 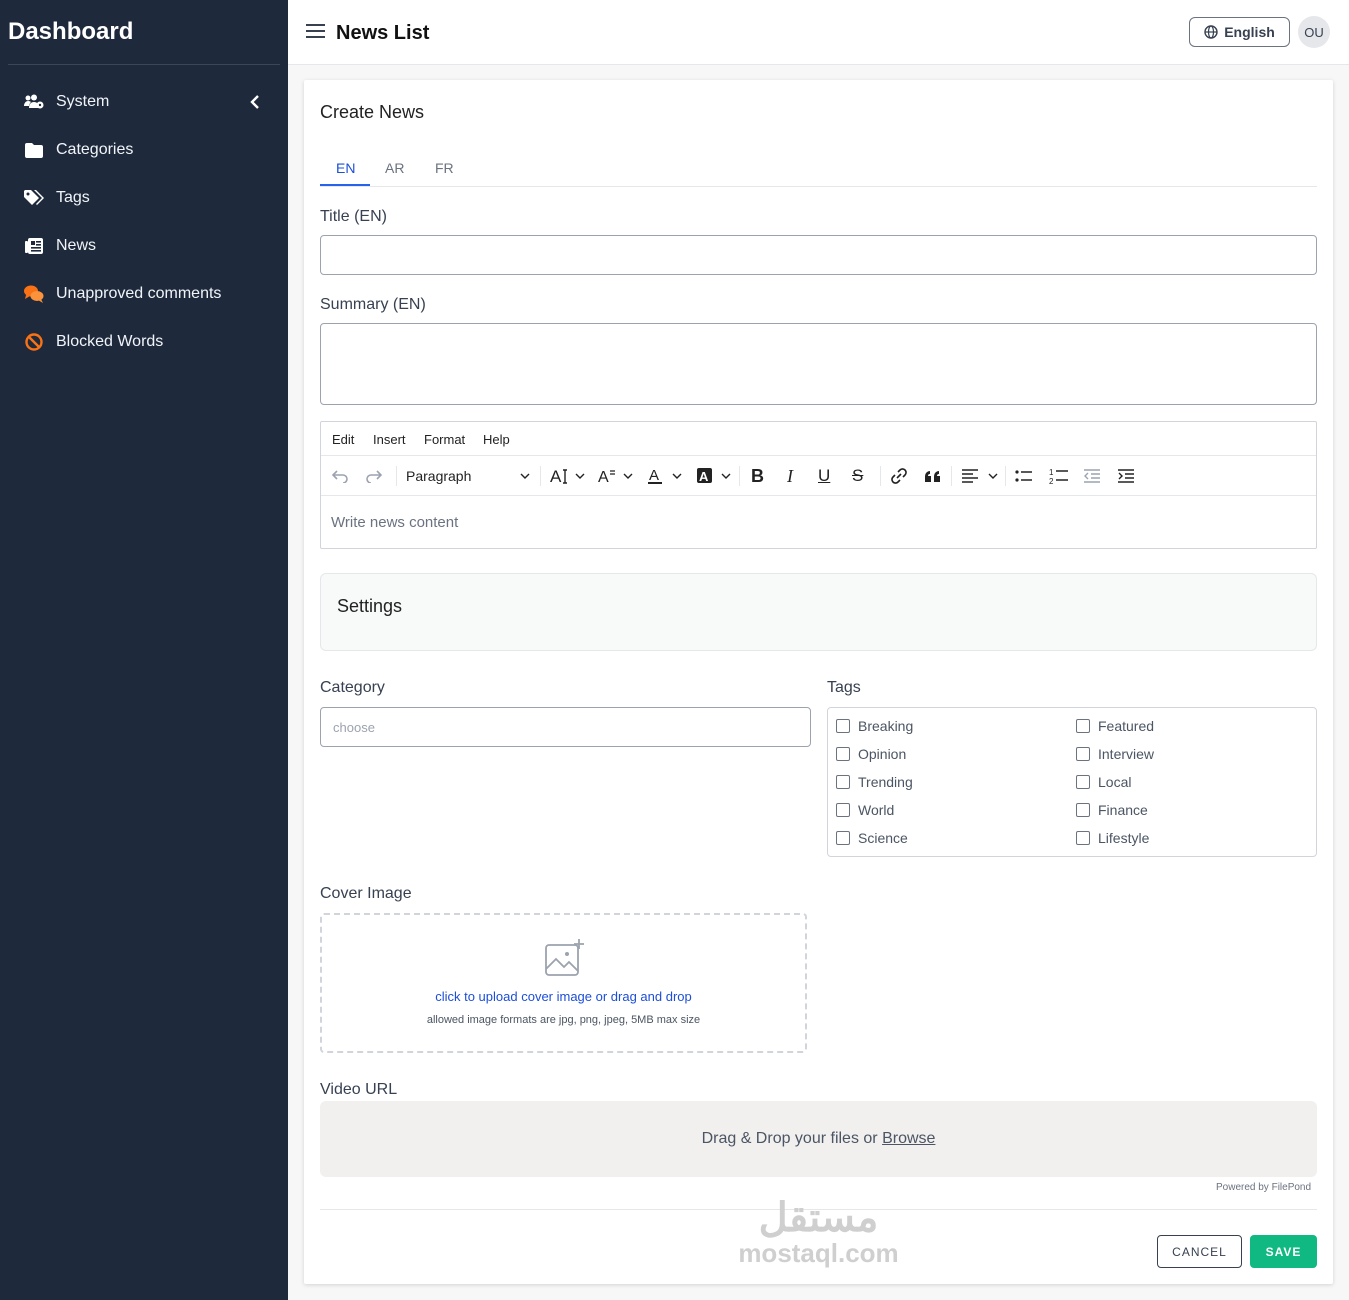 I want to click on redo-icon, so click(x=374, y=476).